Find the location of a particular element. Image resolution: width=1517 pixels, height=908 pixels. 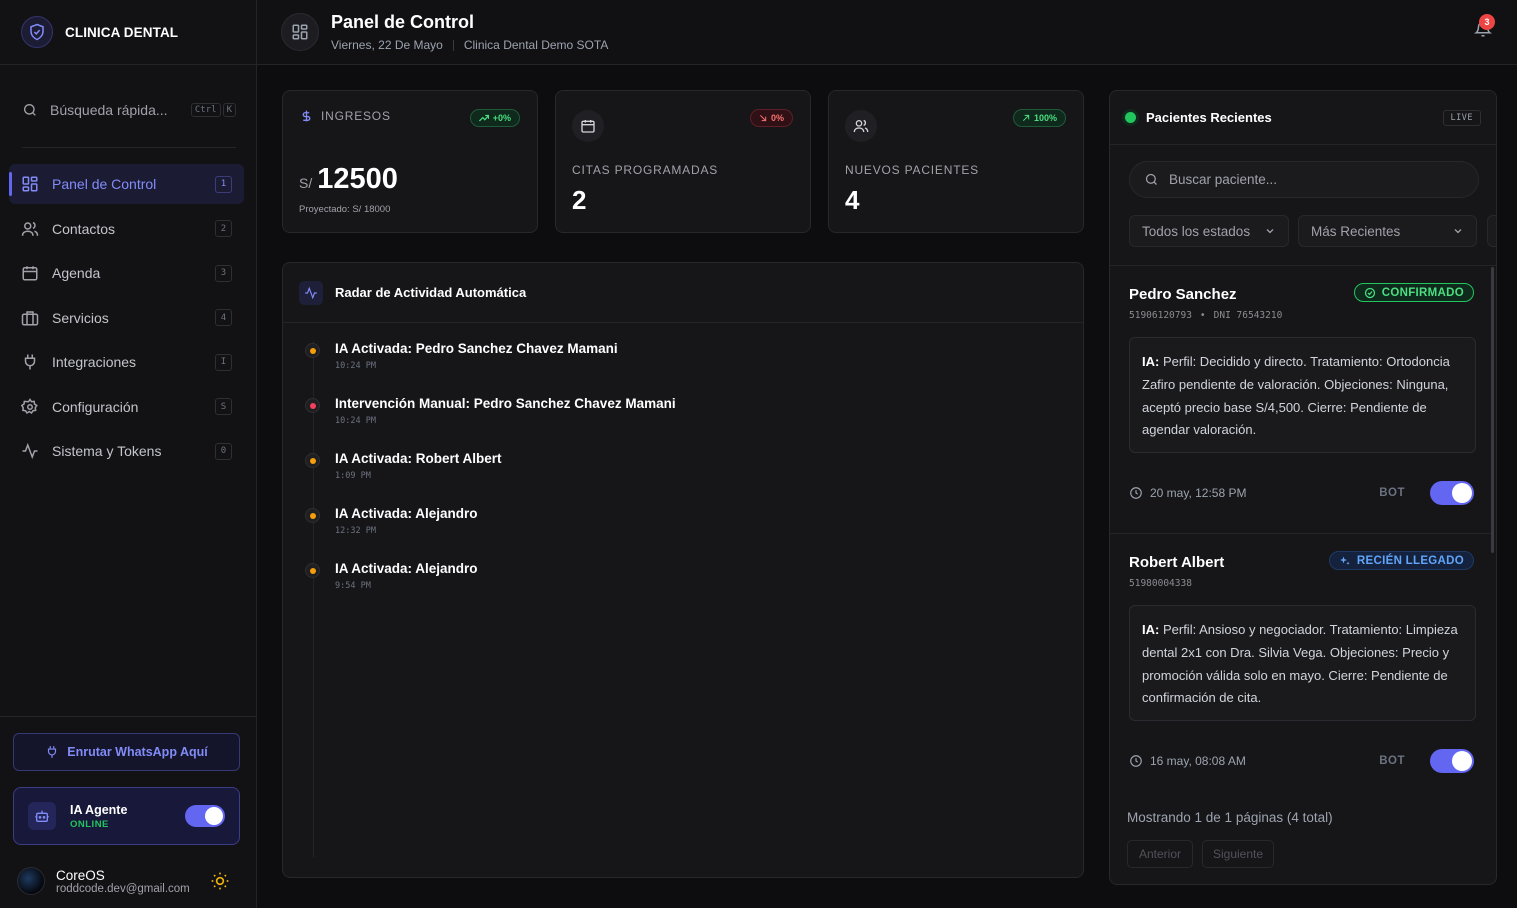

patient-list-scrollbar is located at coordinates (1492, 410).